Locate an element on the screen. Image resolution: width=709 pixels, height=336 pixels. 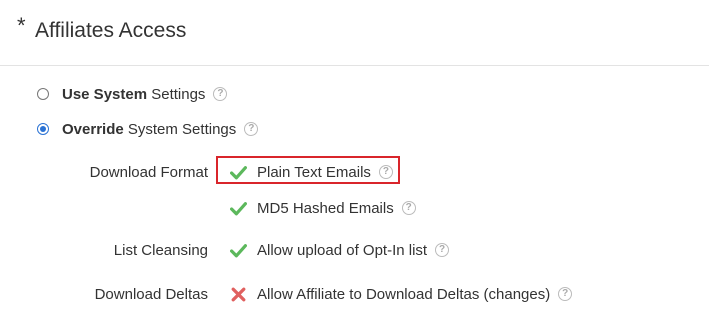
md5-hashed-emails-label: MD5 Hashed Emails is located at coordinates (325, 208).